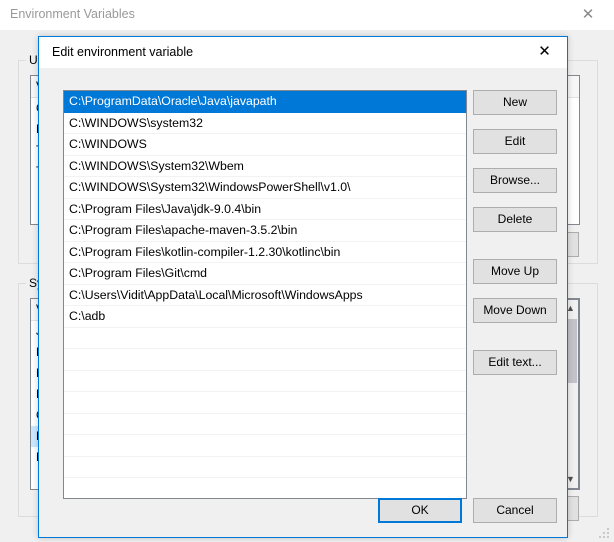 The image size is (614, 542). What do you see at coordinates (515, 271) in the screenshot?
I see `move-up-button: Move Up` at bounding box center [515, 271].